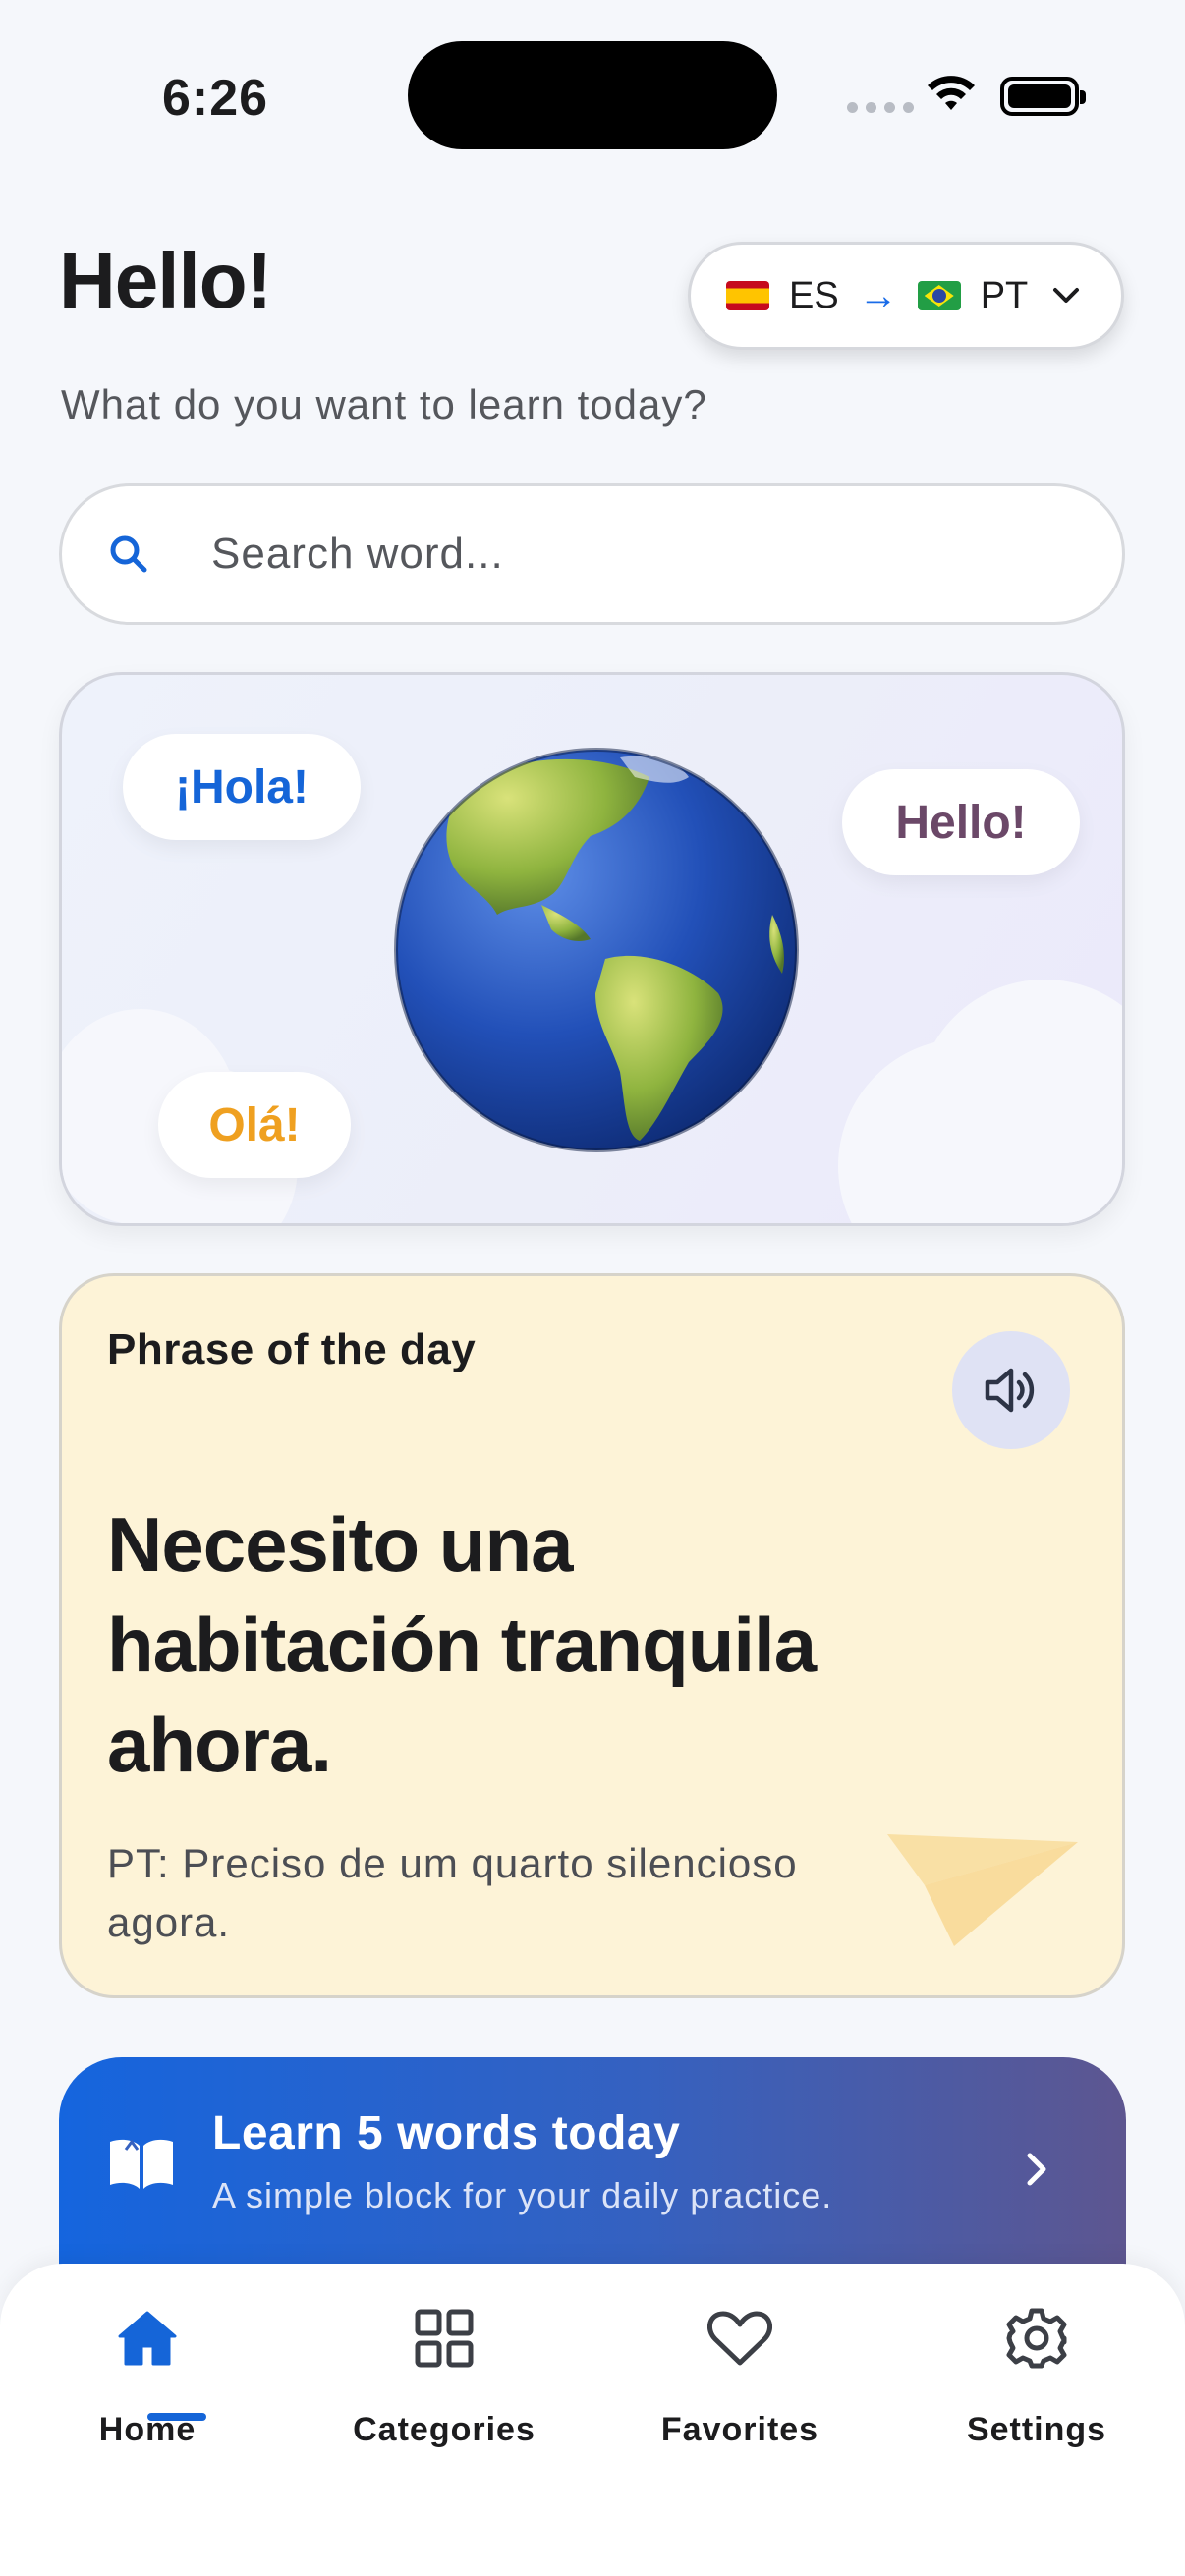 Image resolution: width=1185 pixels, height=2576 pixels. Describe the element at coordinates (166, 280) in the screenshot. I see `page-title: Hello!` at that location.